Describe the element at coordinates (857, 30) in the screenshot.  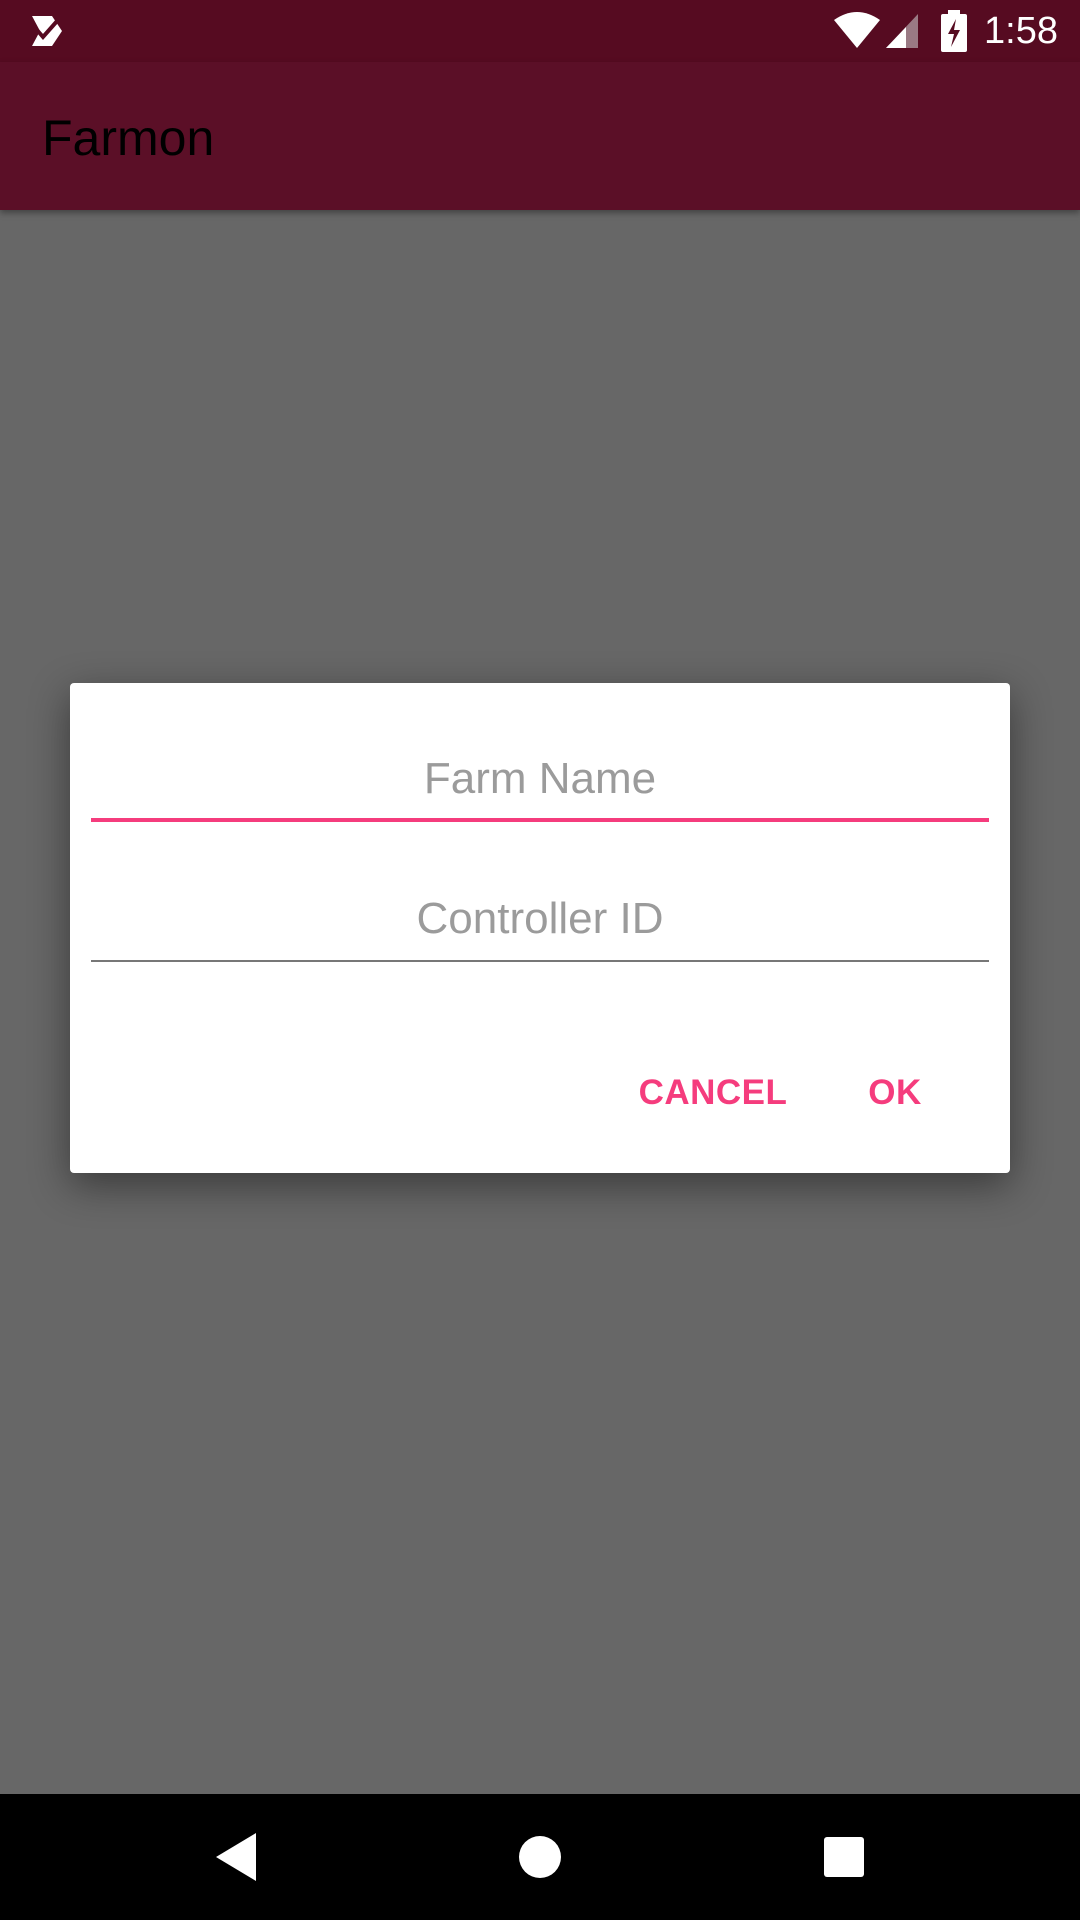
I see `wifi-icon` at that location.